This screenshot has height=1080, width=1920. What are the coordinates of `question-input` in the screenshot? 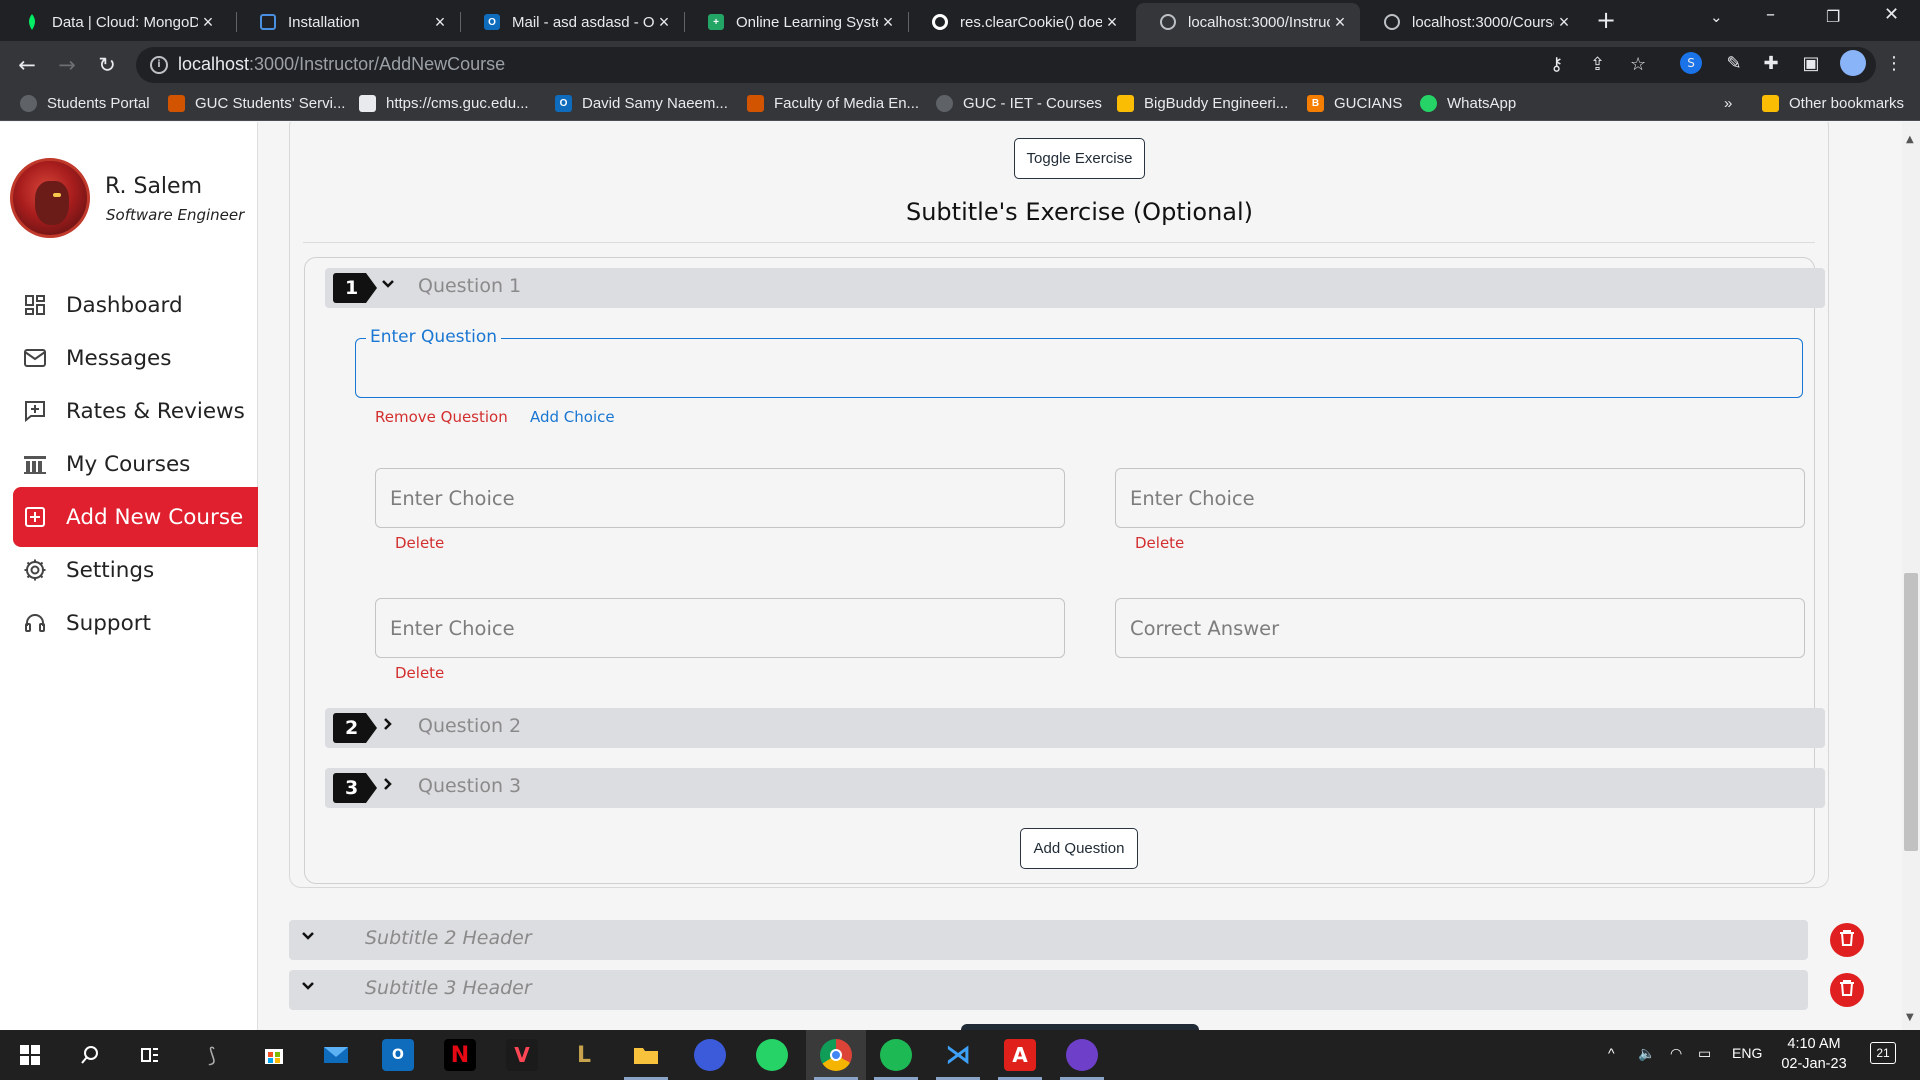 It's located at (1079, 368).